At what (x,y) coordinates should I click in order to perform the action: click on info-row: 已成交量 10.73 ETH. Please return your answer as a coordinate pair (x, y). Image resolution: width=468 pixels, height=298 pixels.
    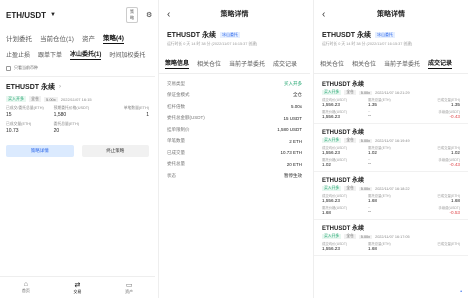
    Looking at the image, I should click on (234, 152).